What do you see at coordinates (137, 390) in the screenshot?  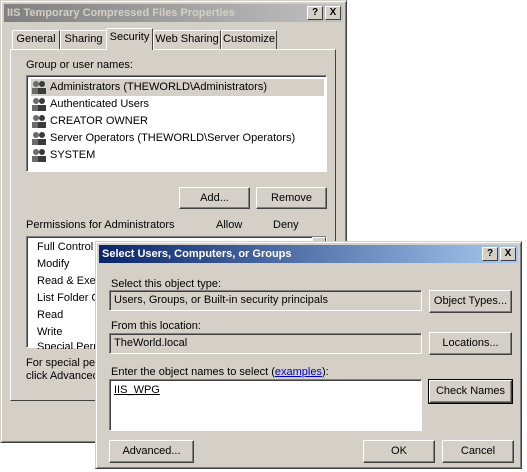 I see `object-names-value: IIS_WPG` at bounding box center [137, 390].